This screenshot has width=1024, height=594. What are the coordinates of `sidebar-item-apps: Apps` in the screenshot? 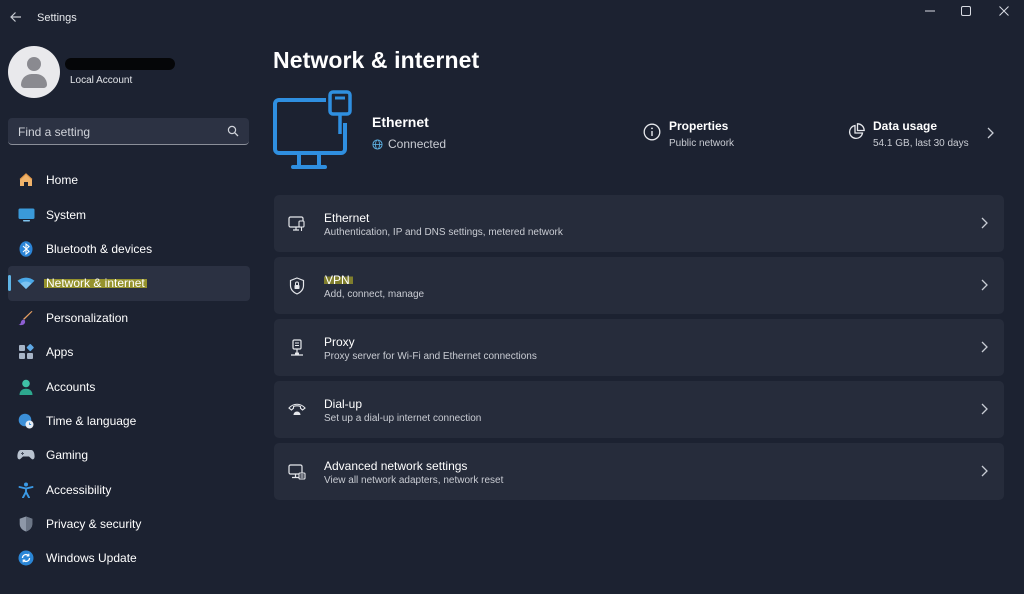 It's located at (129, 352).